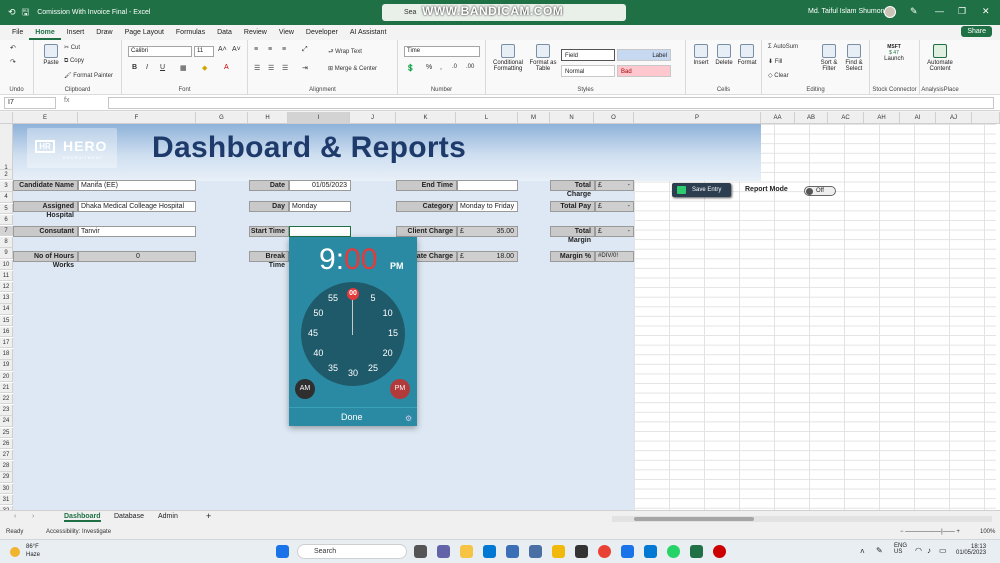 This screenshot has width=1000, height=563. I want to click on end-time-field, so click(487, 185).